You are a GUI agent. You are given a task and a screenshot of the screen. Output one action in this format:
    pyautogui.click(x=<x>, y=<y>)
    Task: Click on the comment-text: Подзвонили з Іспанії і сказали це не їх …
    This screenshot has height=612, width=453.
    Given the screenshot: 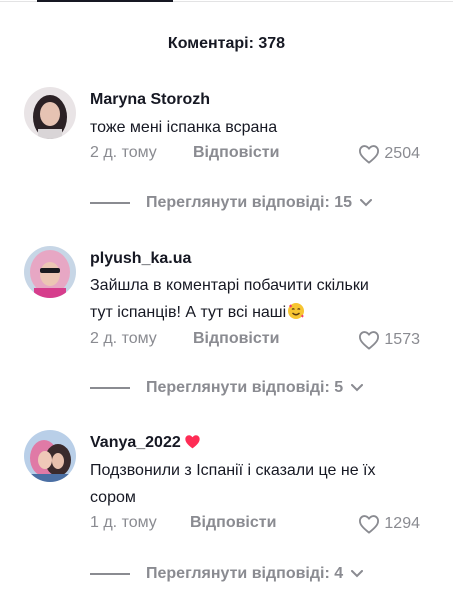 What is the action you would take?
    pyautogui.click(x=260, y=484)
    